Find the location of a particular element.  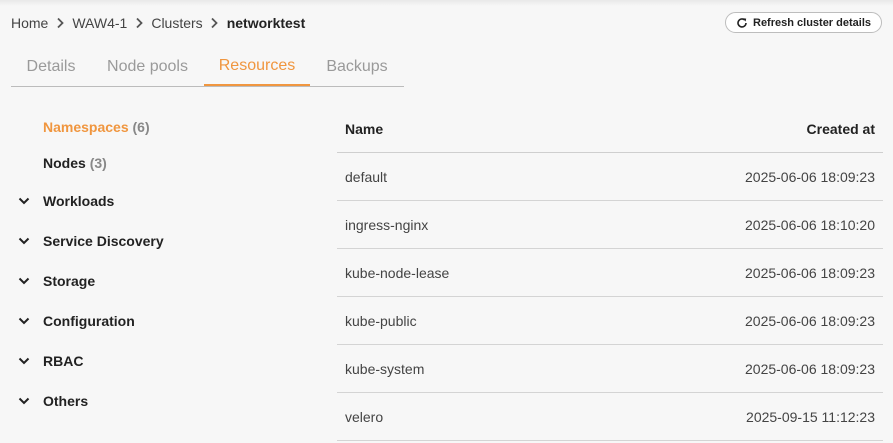

namespace-name: kube-node-lease is located at coordinates (397, 272).